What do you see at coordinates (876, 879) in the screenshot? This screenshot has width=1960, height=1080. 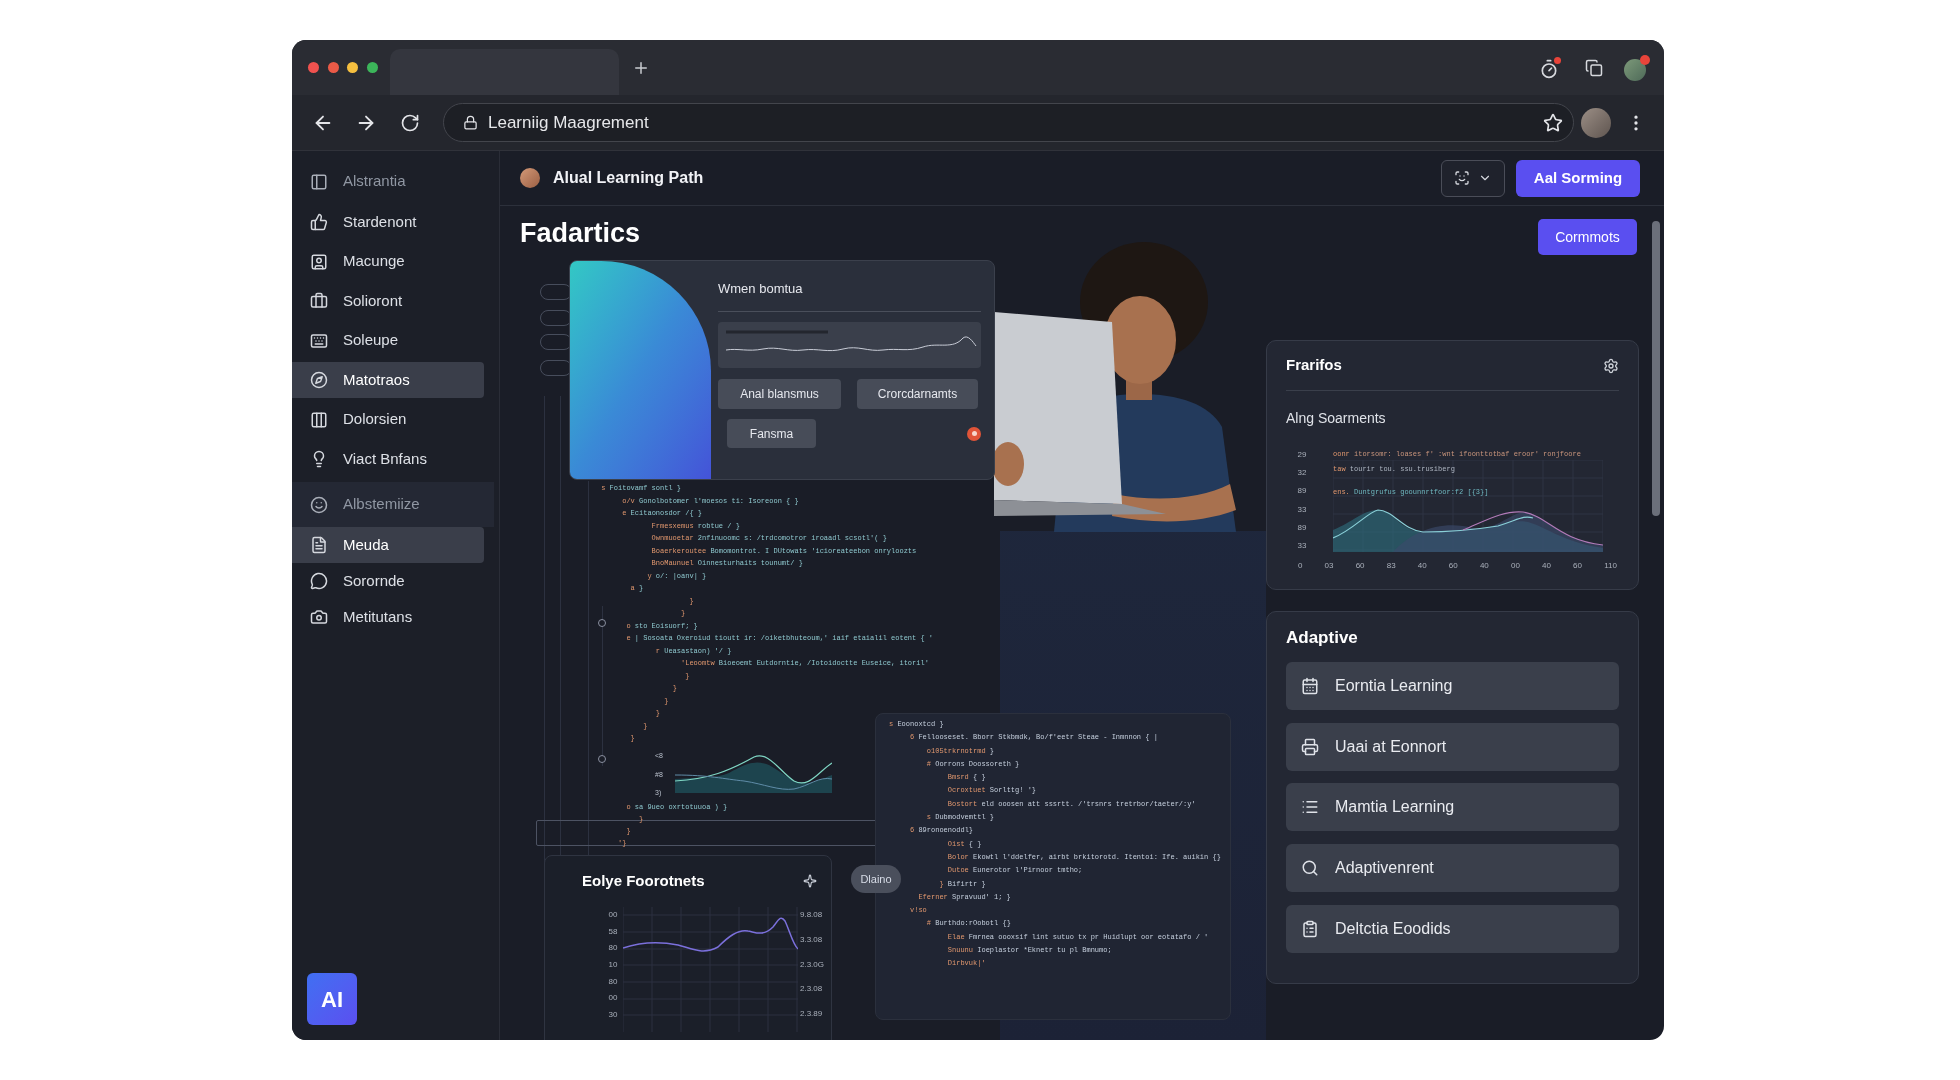 I see `status-pill: Dlaino` at bounding box center [876, 879].